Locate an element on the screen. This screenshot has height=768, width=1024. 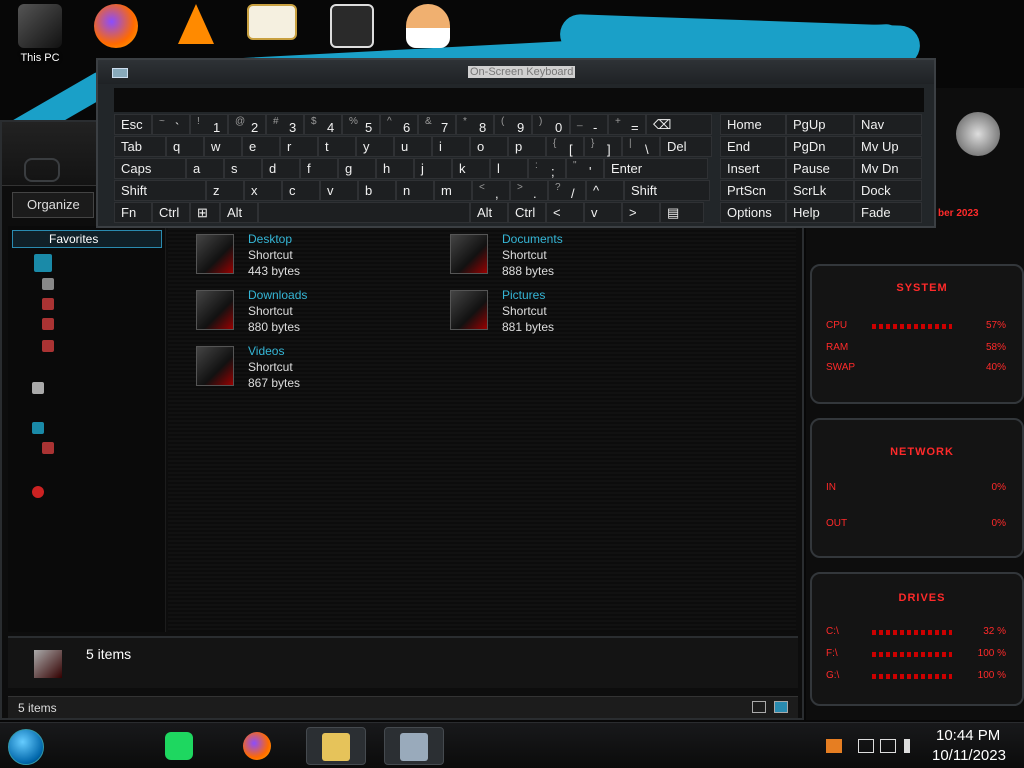
key-m: m is located at coordinates (453, 190).